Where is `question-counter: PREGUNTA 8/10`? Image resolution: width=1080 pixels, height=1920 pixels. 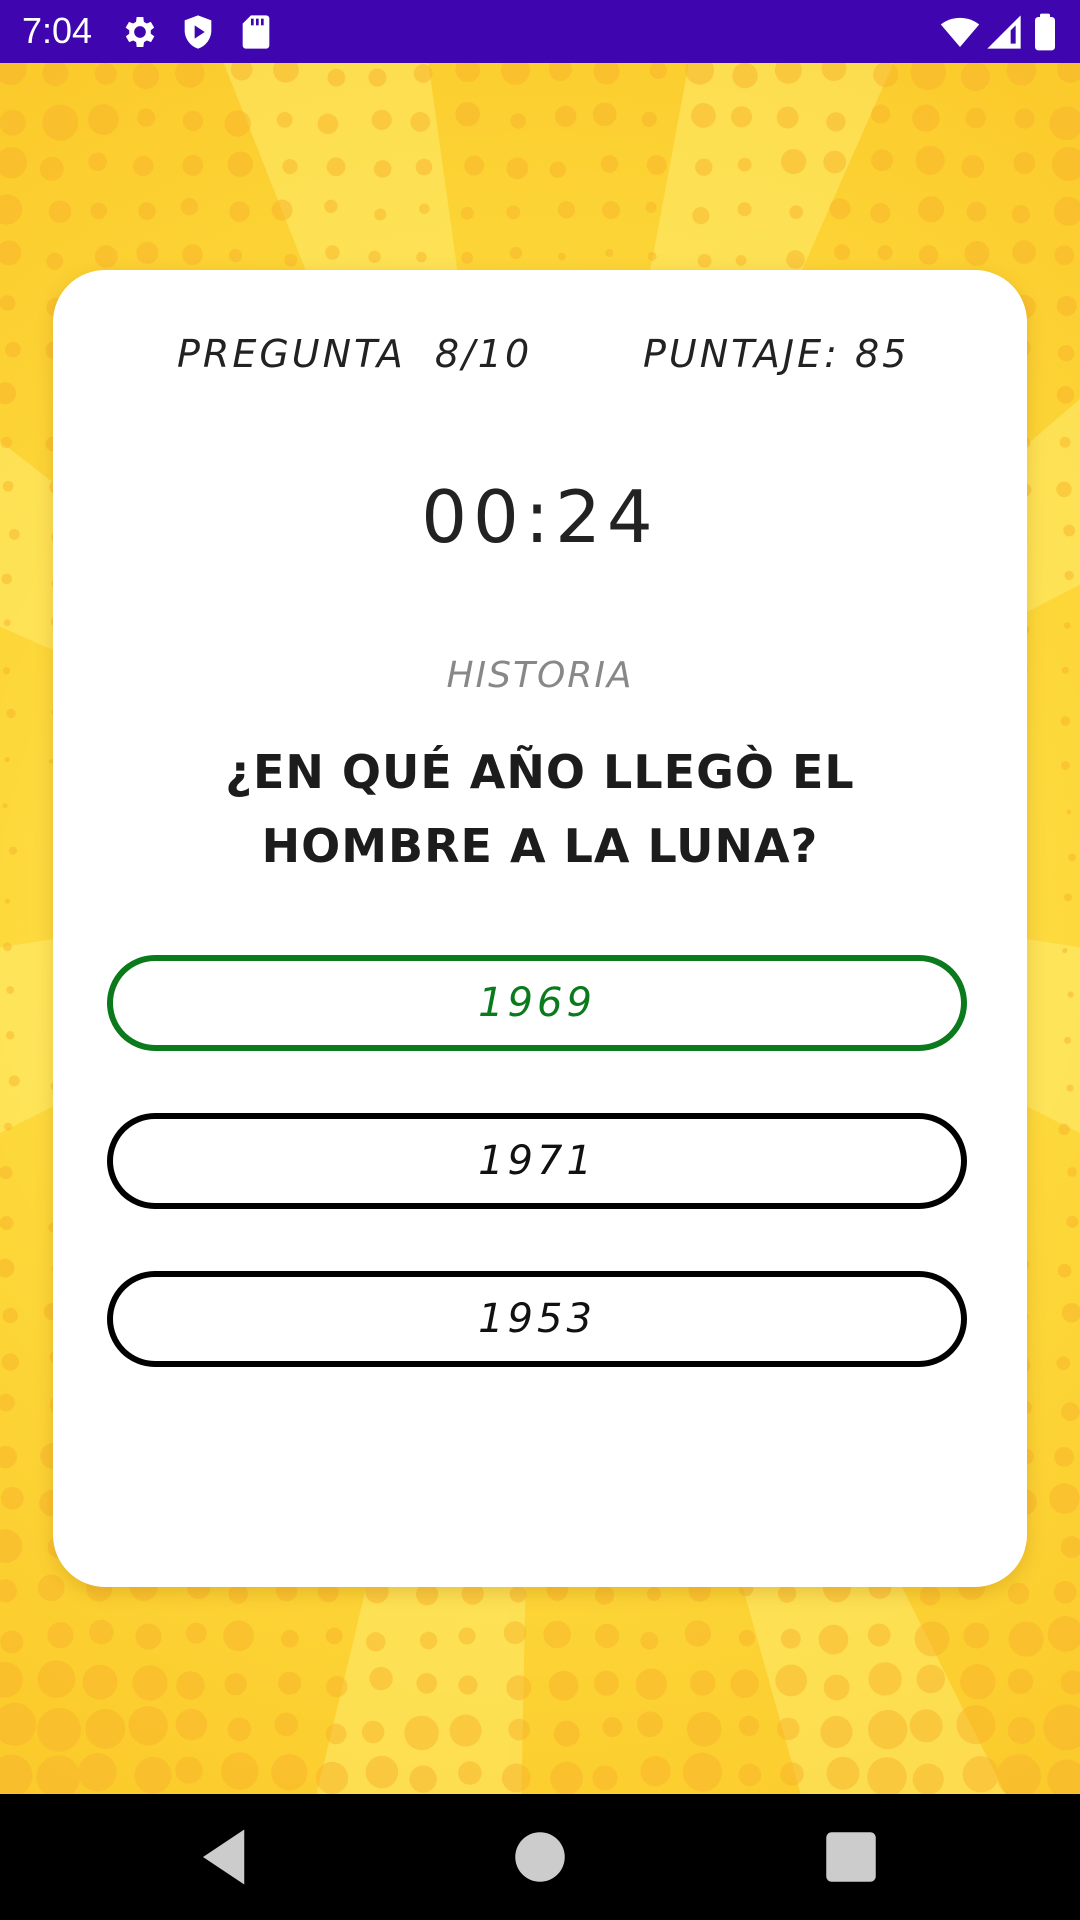 question-counter: PREGUNTA 8/10 is located at coordinates (353, 354).